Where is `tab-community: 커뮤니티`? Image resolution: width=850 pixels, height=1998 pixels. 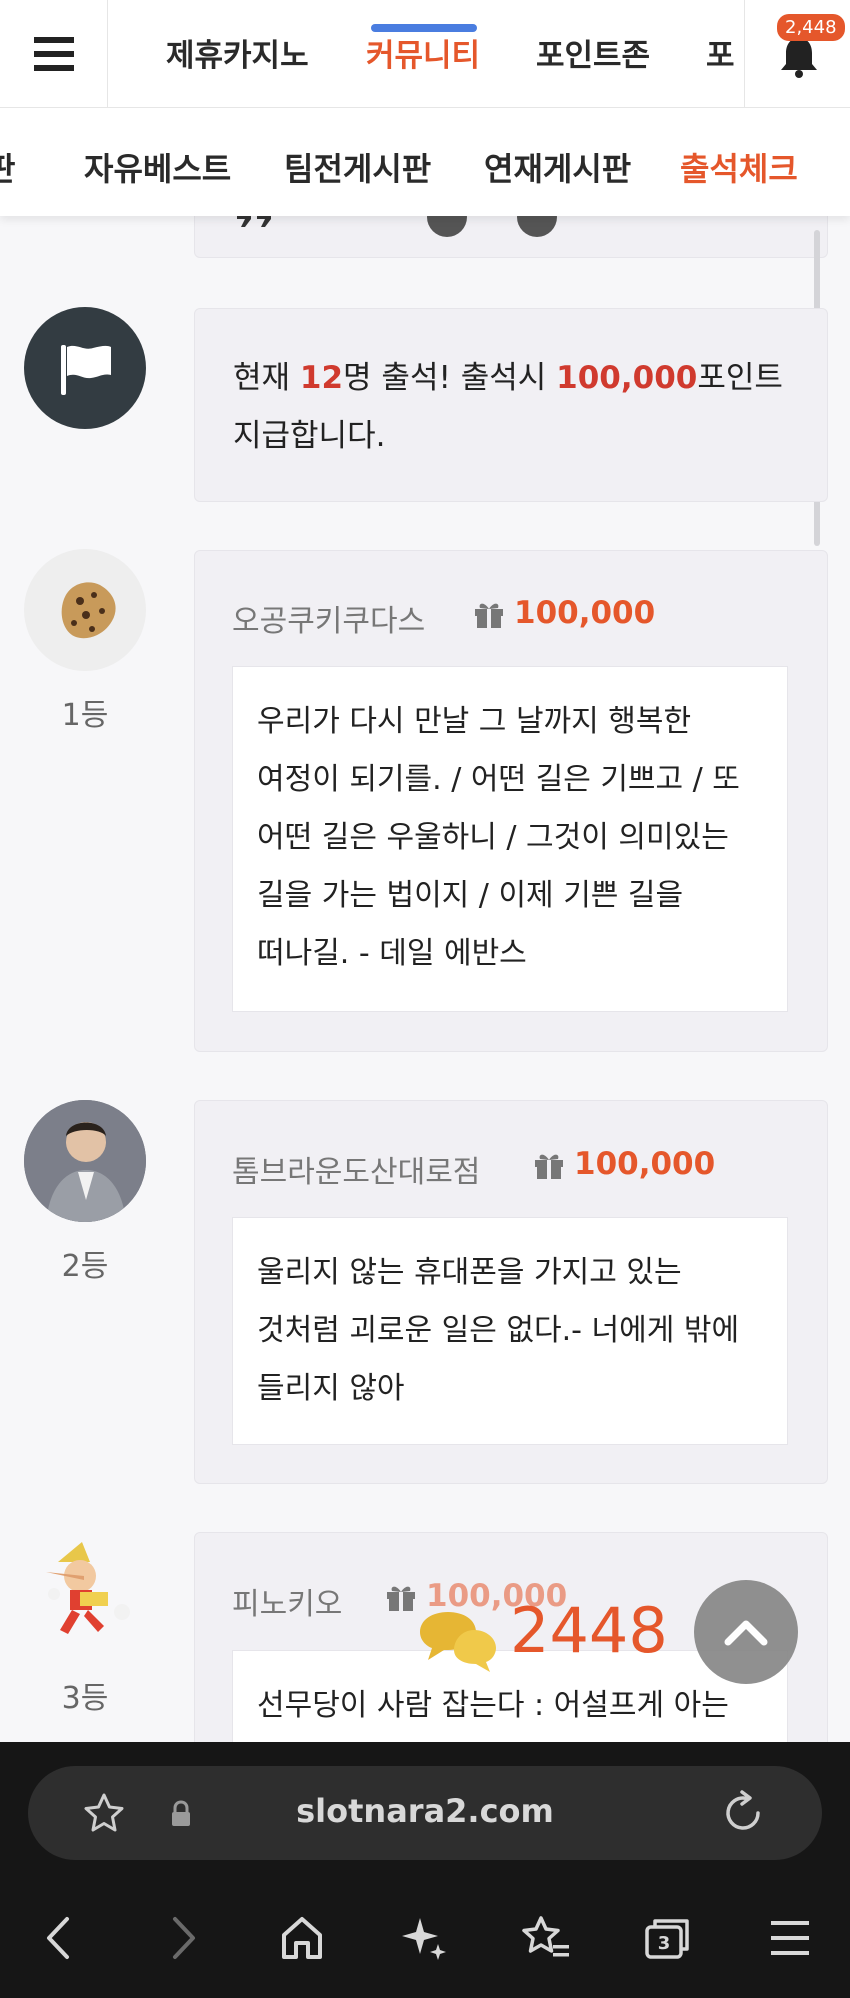 tab-community: 커뮤니티 is located at coordinates (423, 52).